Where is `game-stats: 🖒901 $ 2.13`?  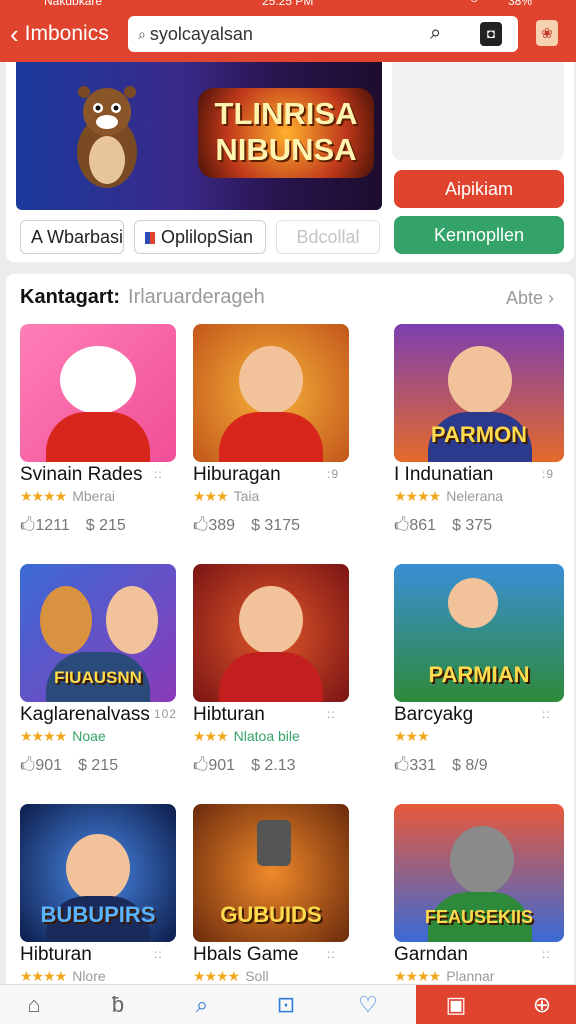 game-stats: 🖒901 $ 2.13 is located at coordinates (252, 767).